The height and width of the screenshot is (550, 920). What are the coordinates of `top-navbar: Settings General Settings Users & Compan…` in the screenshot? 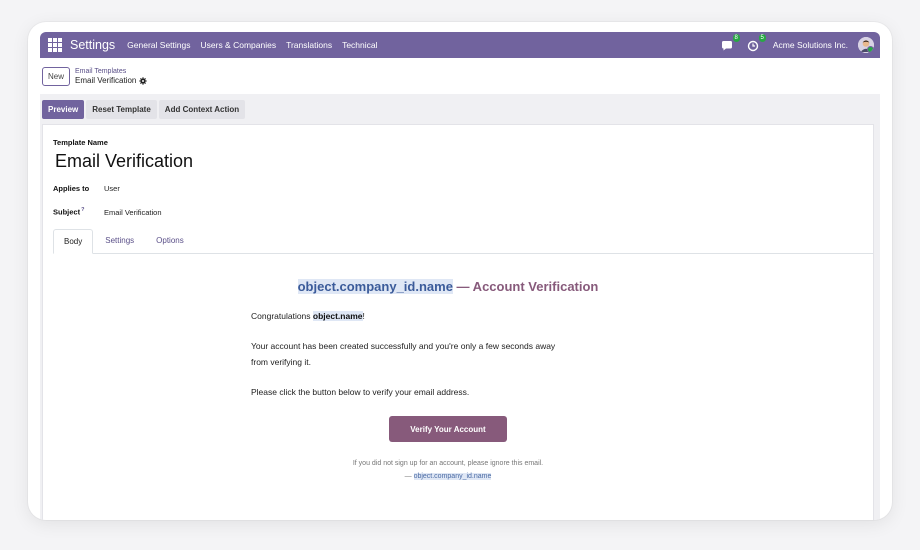 It's located at (460, 45).